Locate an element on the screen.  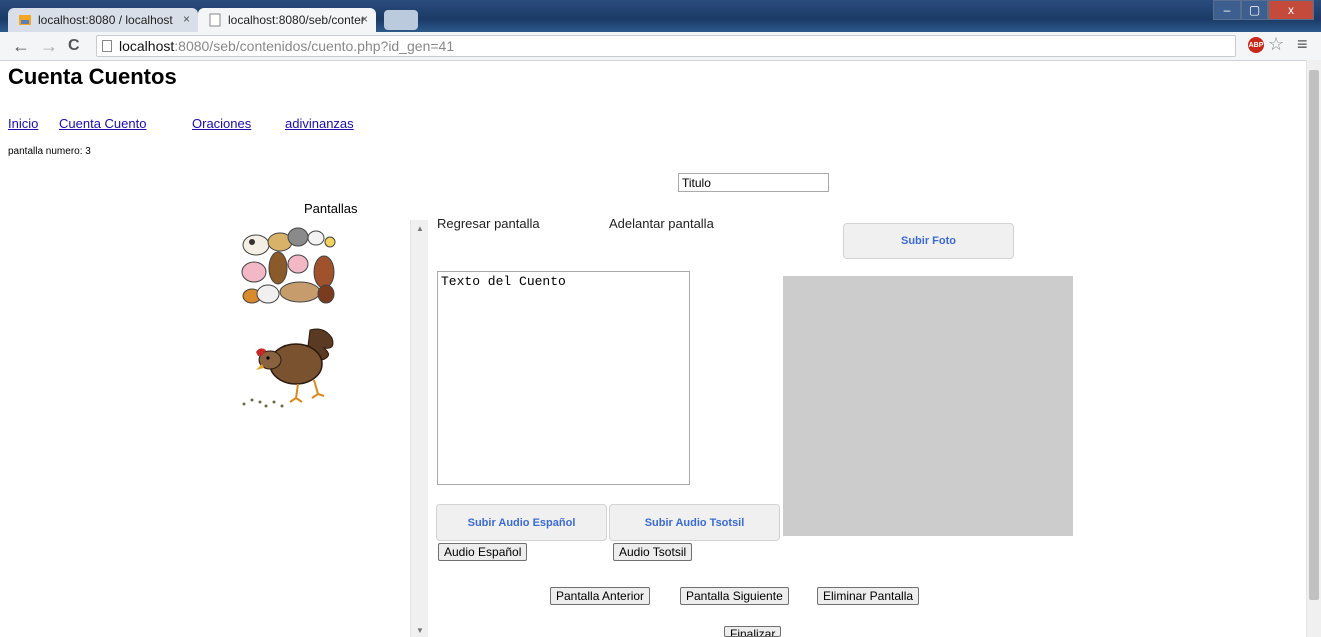
maximize-button: ▢ is located at coordinates (1254, 10).